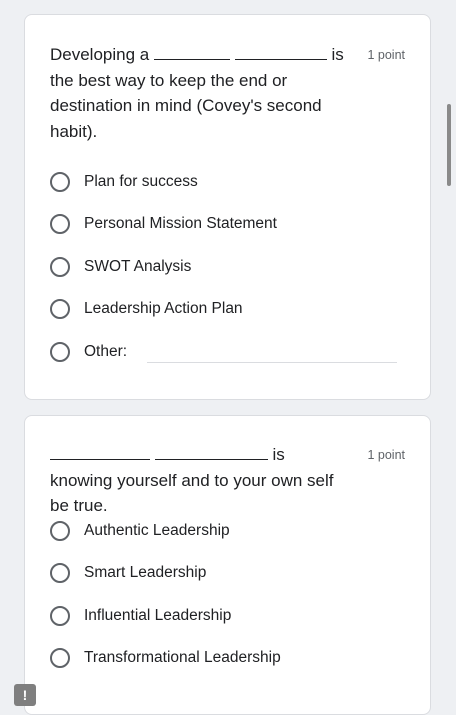 Image resolution: width=456 pixels, height=715 pixels. I want to click on option-authentic-leadership: Authentic Leadership, so click(140, 531).